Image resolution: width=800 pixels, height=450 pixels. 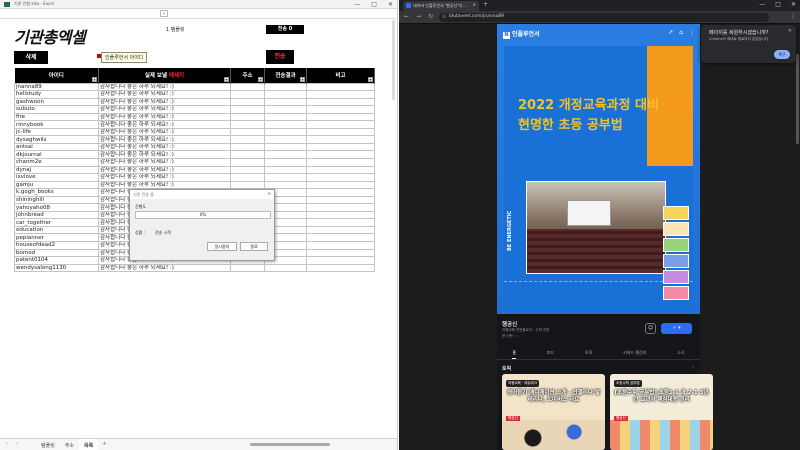 What do you see at coordinates (56, 124) in the screenshot?
I see `table-cell: rinnybook` at bounding box center [56, 124].